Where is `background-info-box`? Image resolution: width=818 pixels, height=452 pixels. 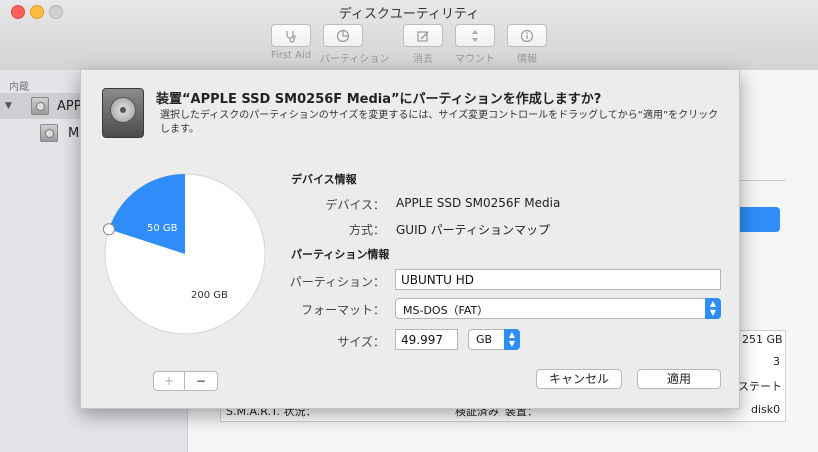
background-info-box is located at coordinates (762, 180).